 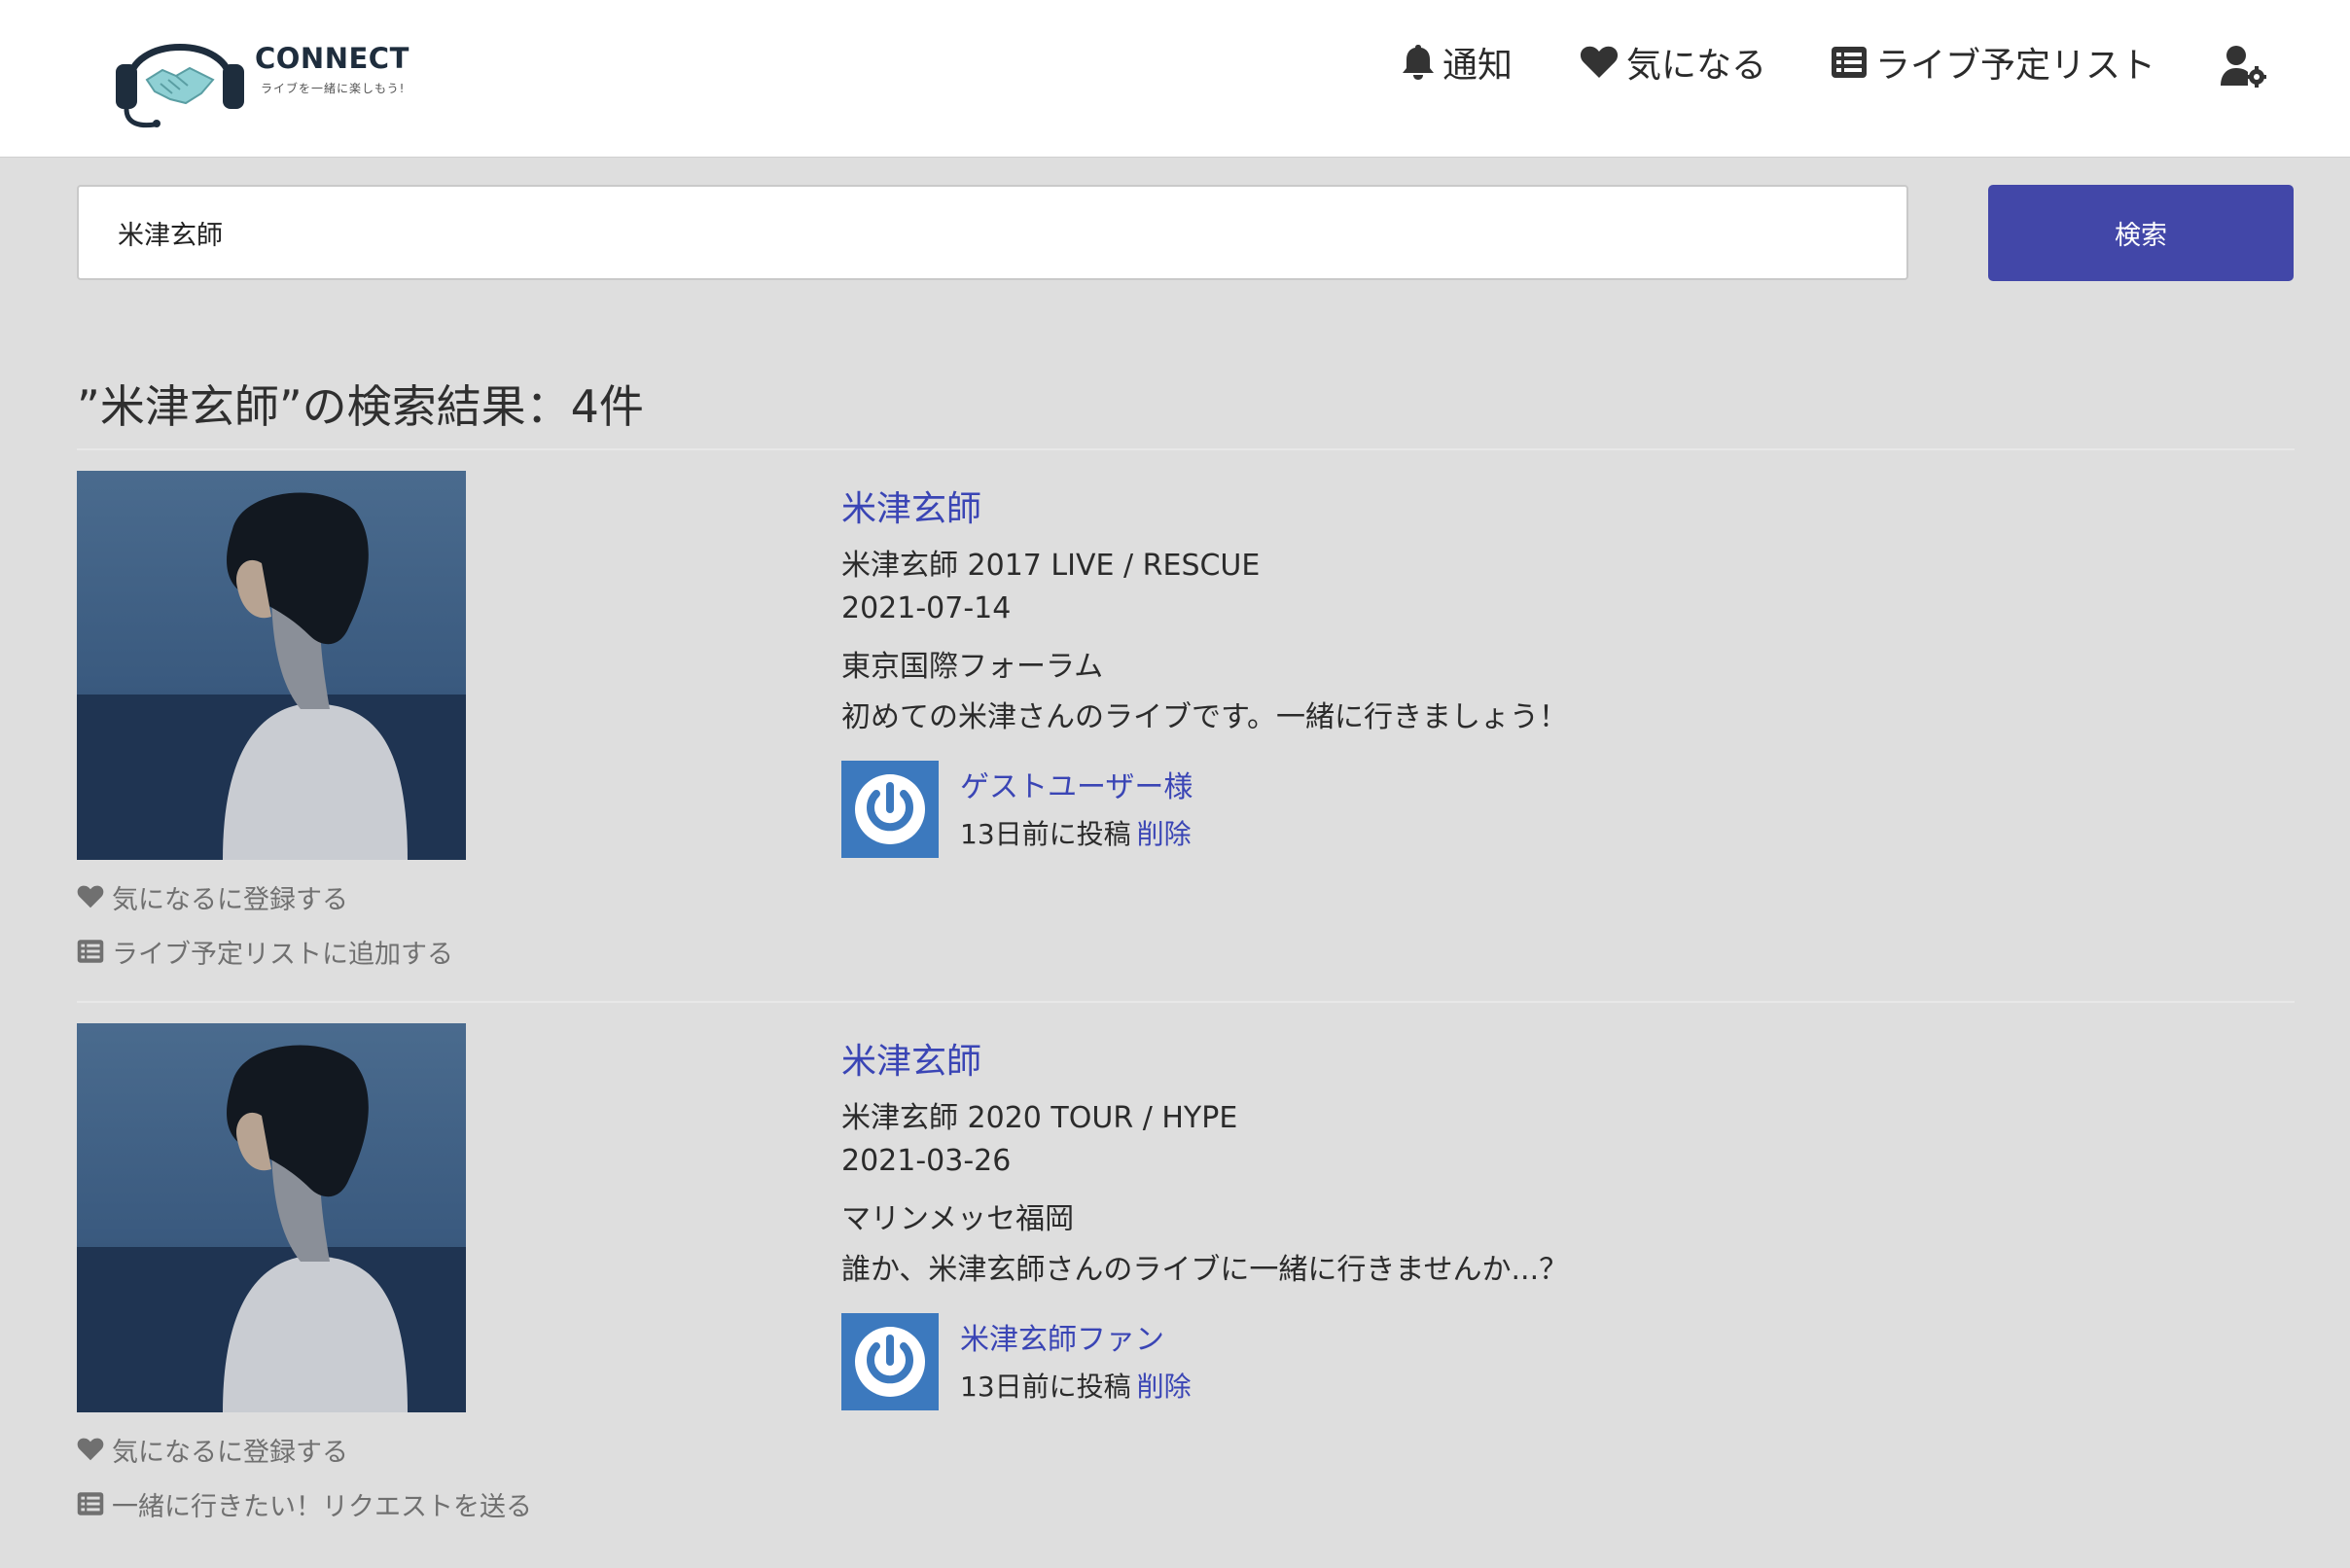 What do you see at coordinates (973, 667) in the screenshot?
I see `live-venue: 東京国際フォーラム` at bounding box center [973, 667].